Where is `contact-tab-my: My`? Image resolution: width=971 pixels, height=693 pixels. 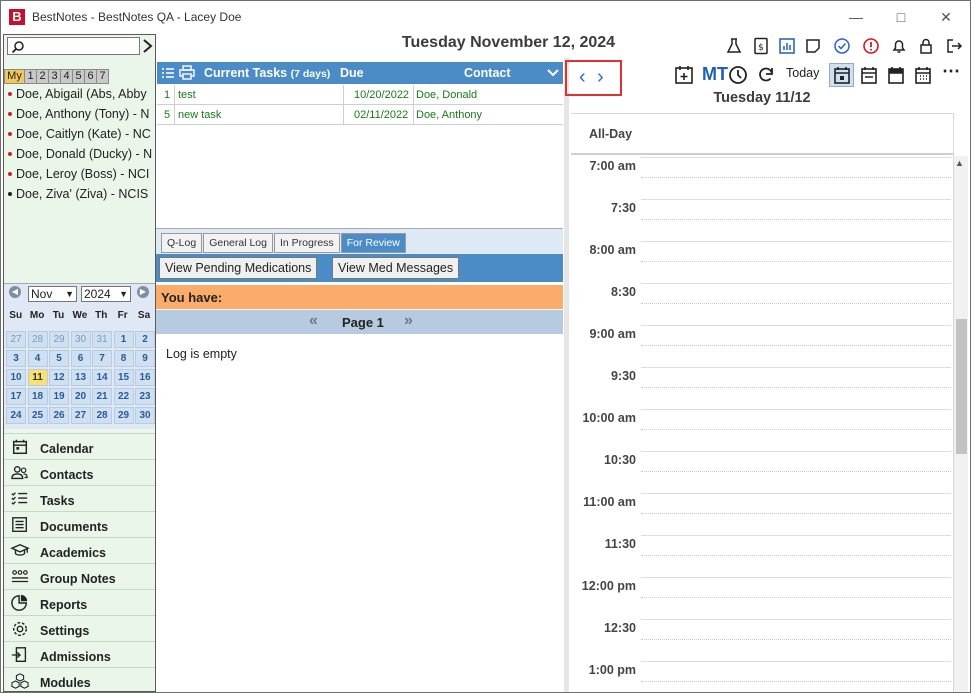
contact-tab-my: My is located at coordinates (14, 76).